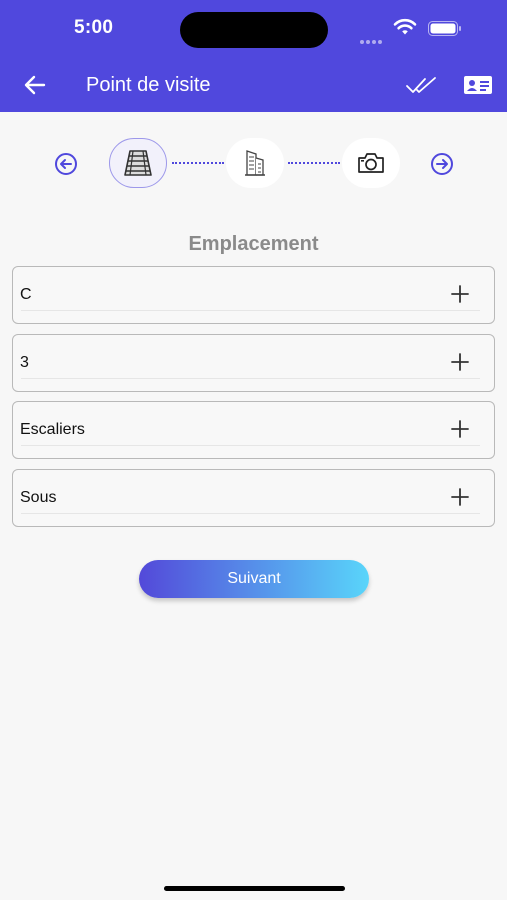  I want to click on arrow-right-circle-icon, so click(442, 164).